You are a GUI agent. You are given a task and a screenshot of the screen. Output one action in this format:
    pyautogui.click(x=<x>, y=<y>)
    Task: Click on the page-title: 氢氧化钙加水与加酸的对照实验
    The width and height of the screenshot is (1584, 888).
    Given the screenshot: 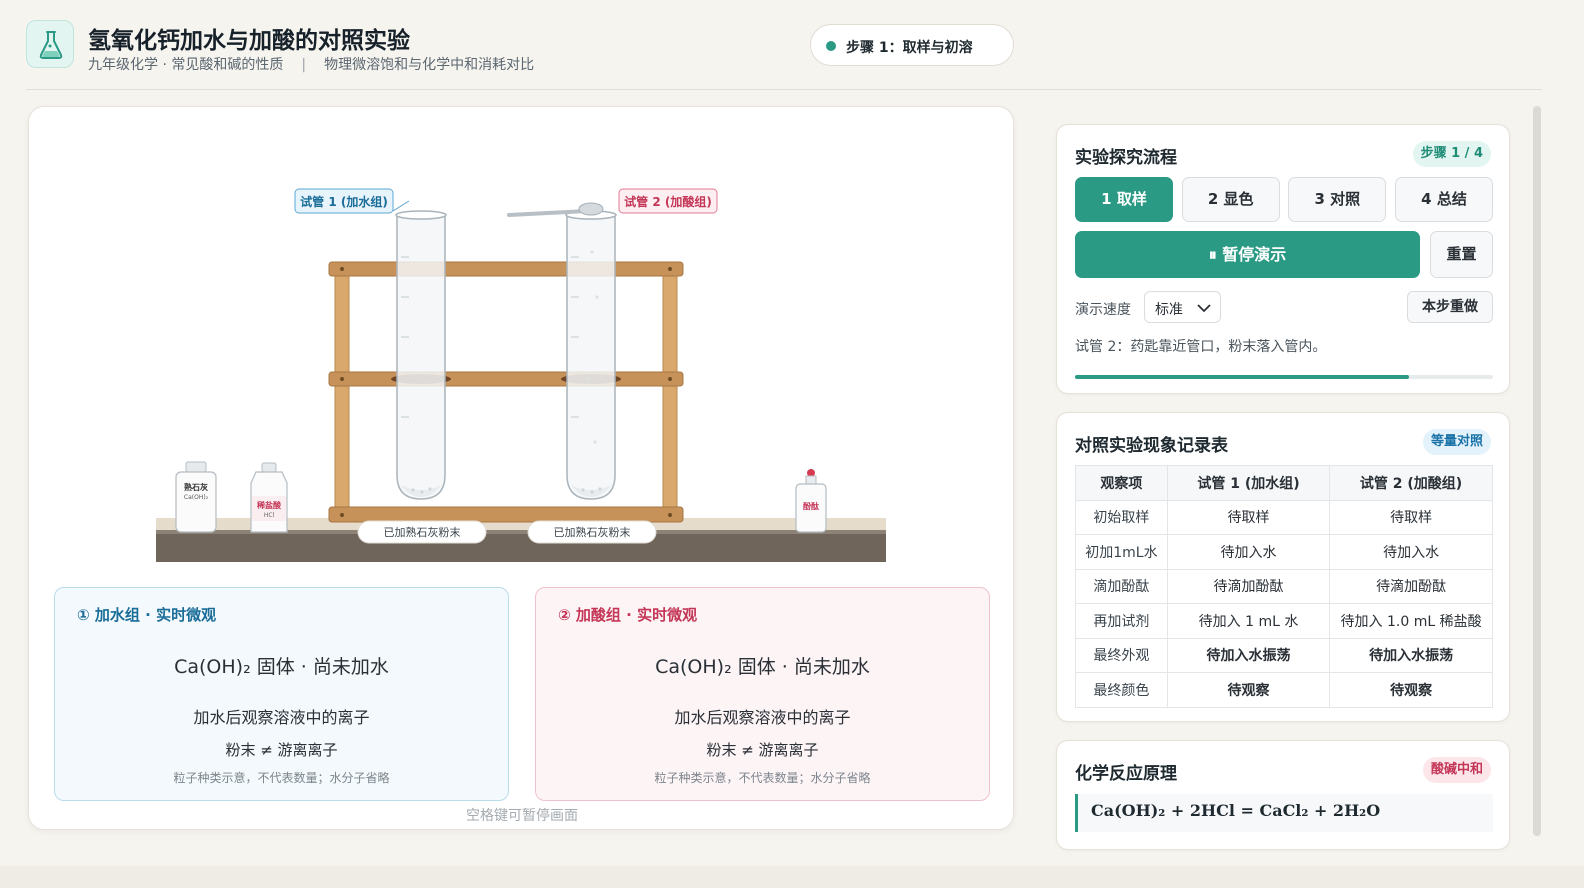 What is the action you would take?
    pyautogui.click(x=249, y=41)
    